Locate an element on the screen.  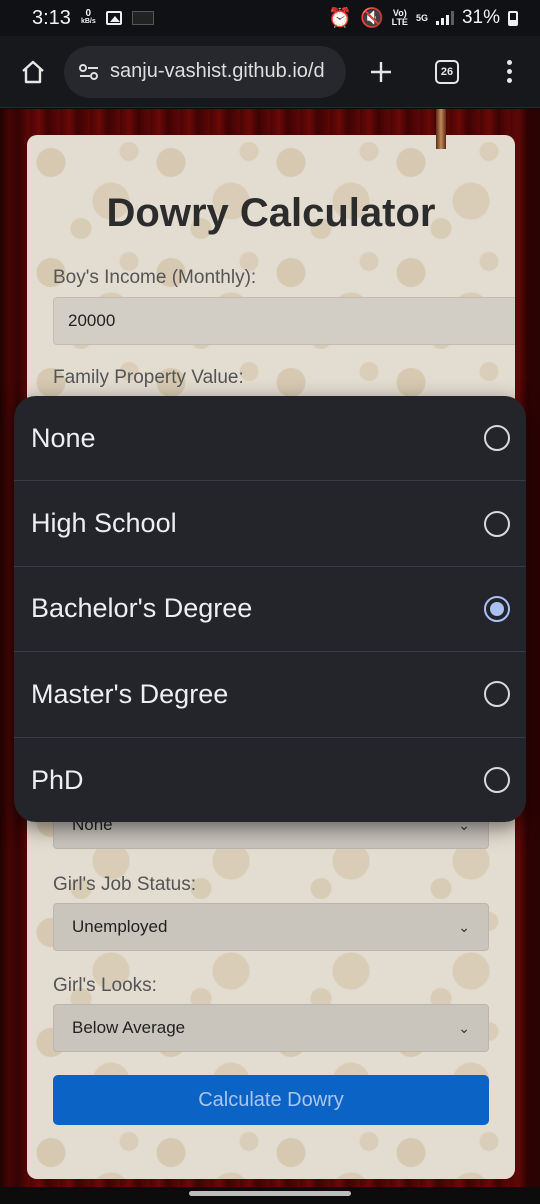
tab-switcher-button: 26 is located at coordinates (447, 72).